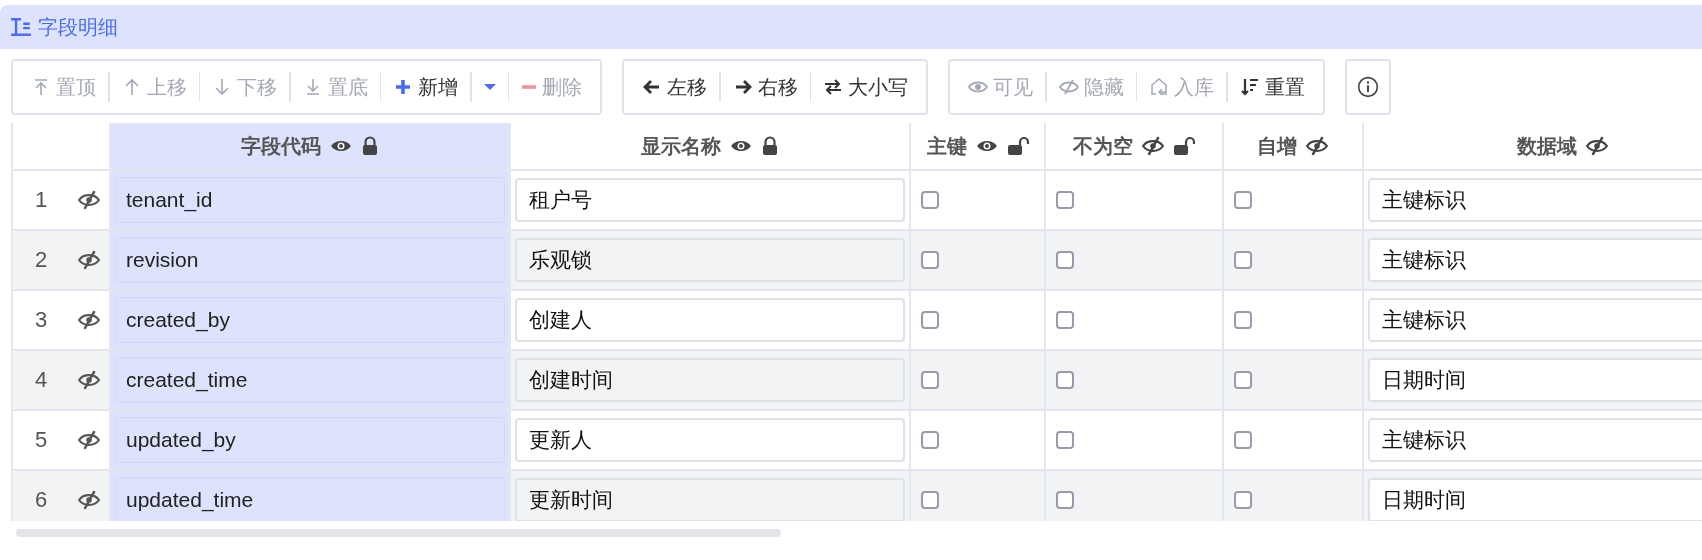 The image size is (1702, 560). I want to click on panel-title: 字段明细, so click(78, 27).